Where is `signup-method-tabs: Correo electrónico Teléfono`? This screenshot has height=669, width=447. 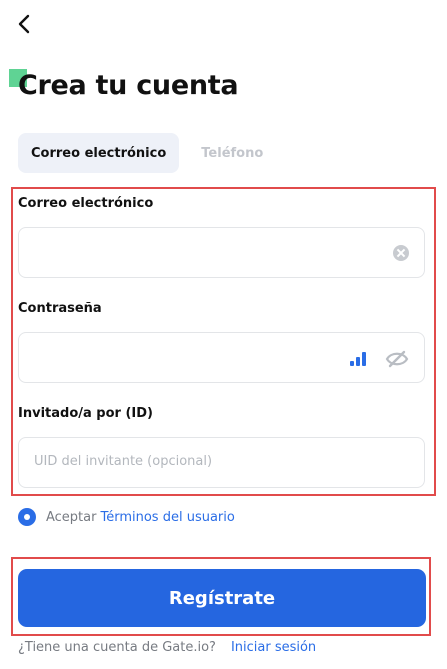 signup-method-tabs: Correo electrónico Teléfono is located at coordinates (147, 153).